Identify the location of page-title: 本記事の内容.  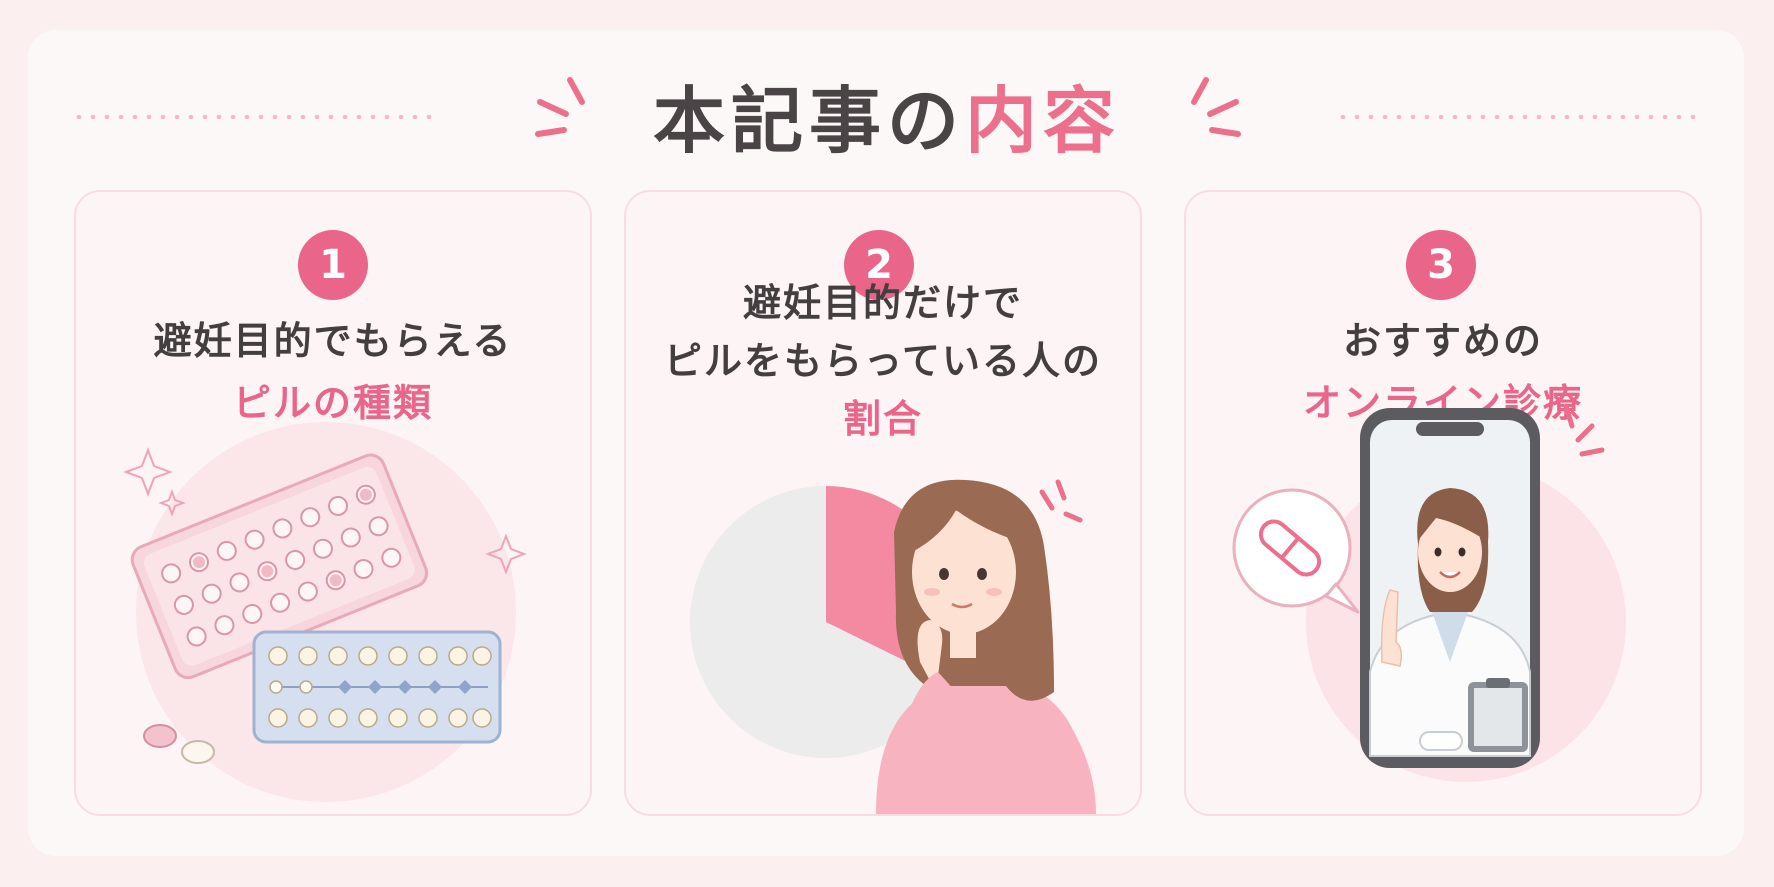
(887, 114).